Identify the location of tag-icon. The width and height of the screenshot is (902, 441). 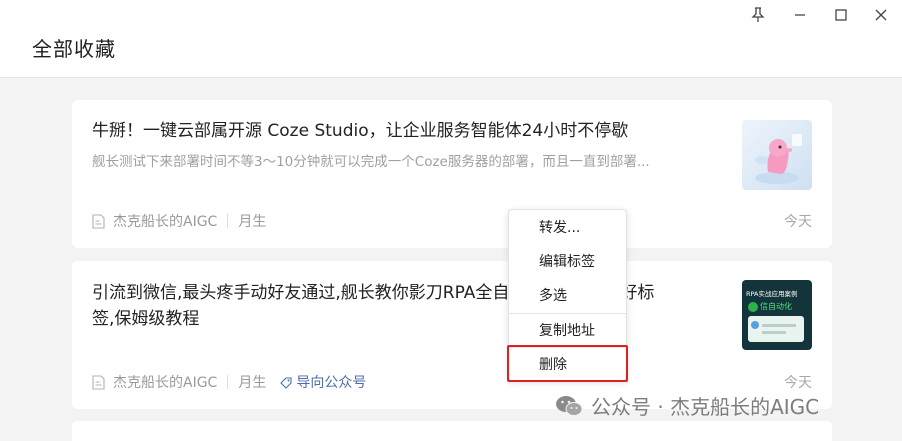
(286, 382).